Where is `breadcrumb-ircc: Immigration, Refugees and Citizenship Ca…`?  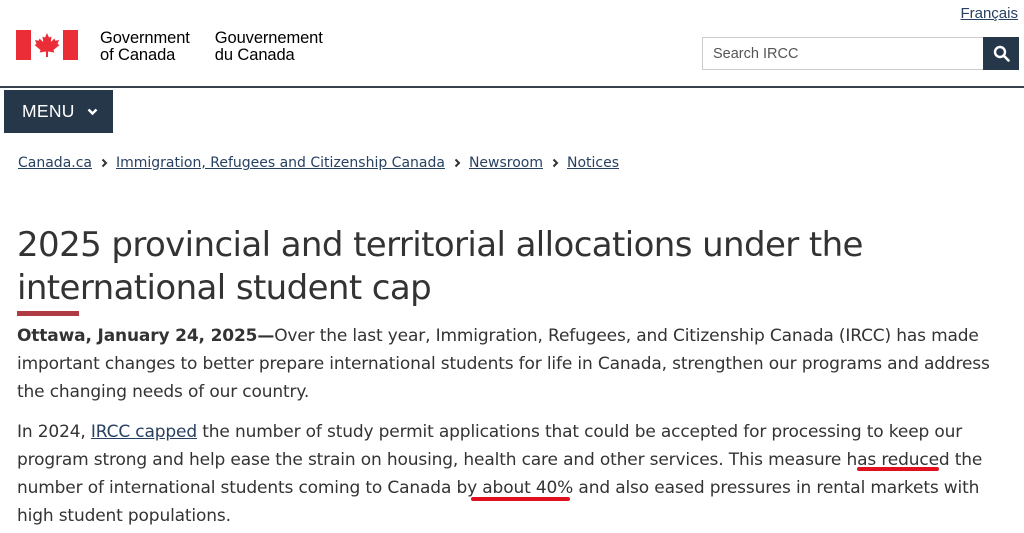
breadcrumb-ircc: Immigration, Refugees and Citizenship Ca… is located at coordinates (280, 163).